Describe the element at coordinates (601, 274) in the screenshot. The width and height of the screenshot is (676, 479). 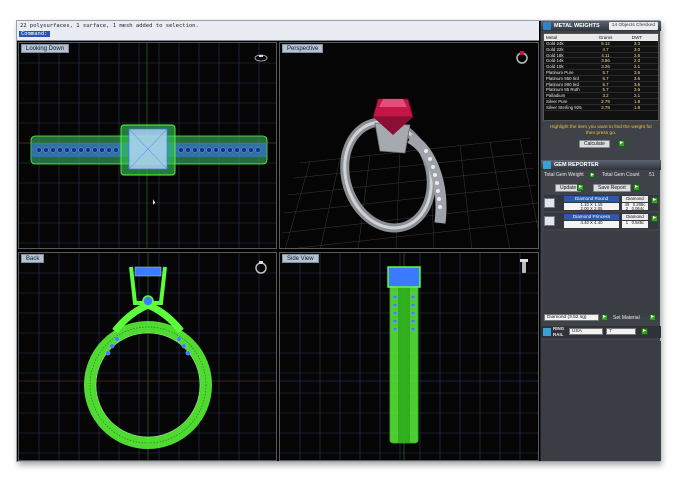
I see `gem-list-area` at that location.